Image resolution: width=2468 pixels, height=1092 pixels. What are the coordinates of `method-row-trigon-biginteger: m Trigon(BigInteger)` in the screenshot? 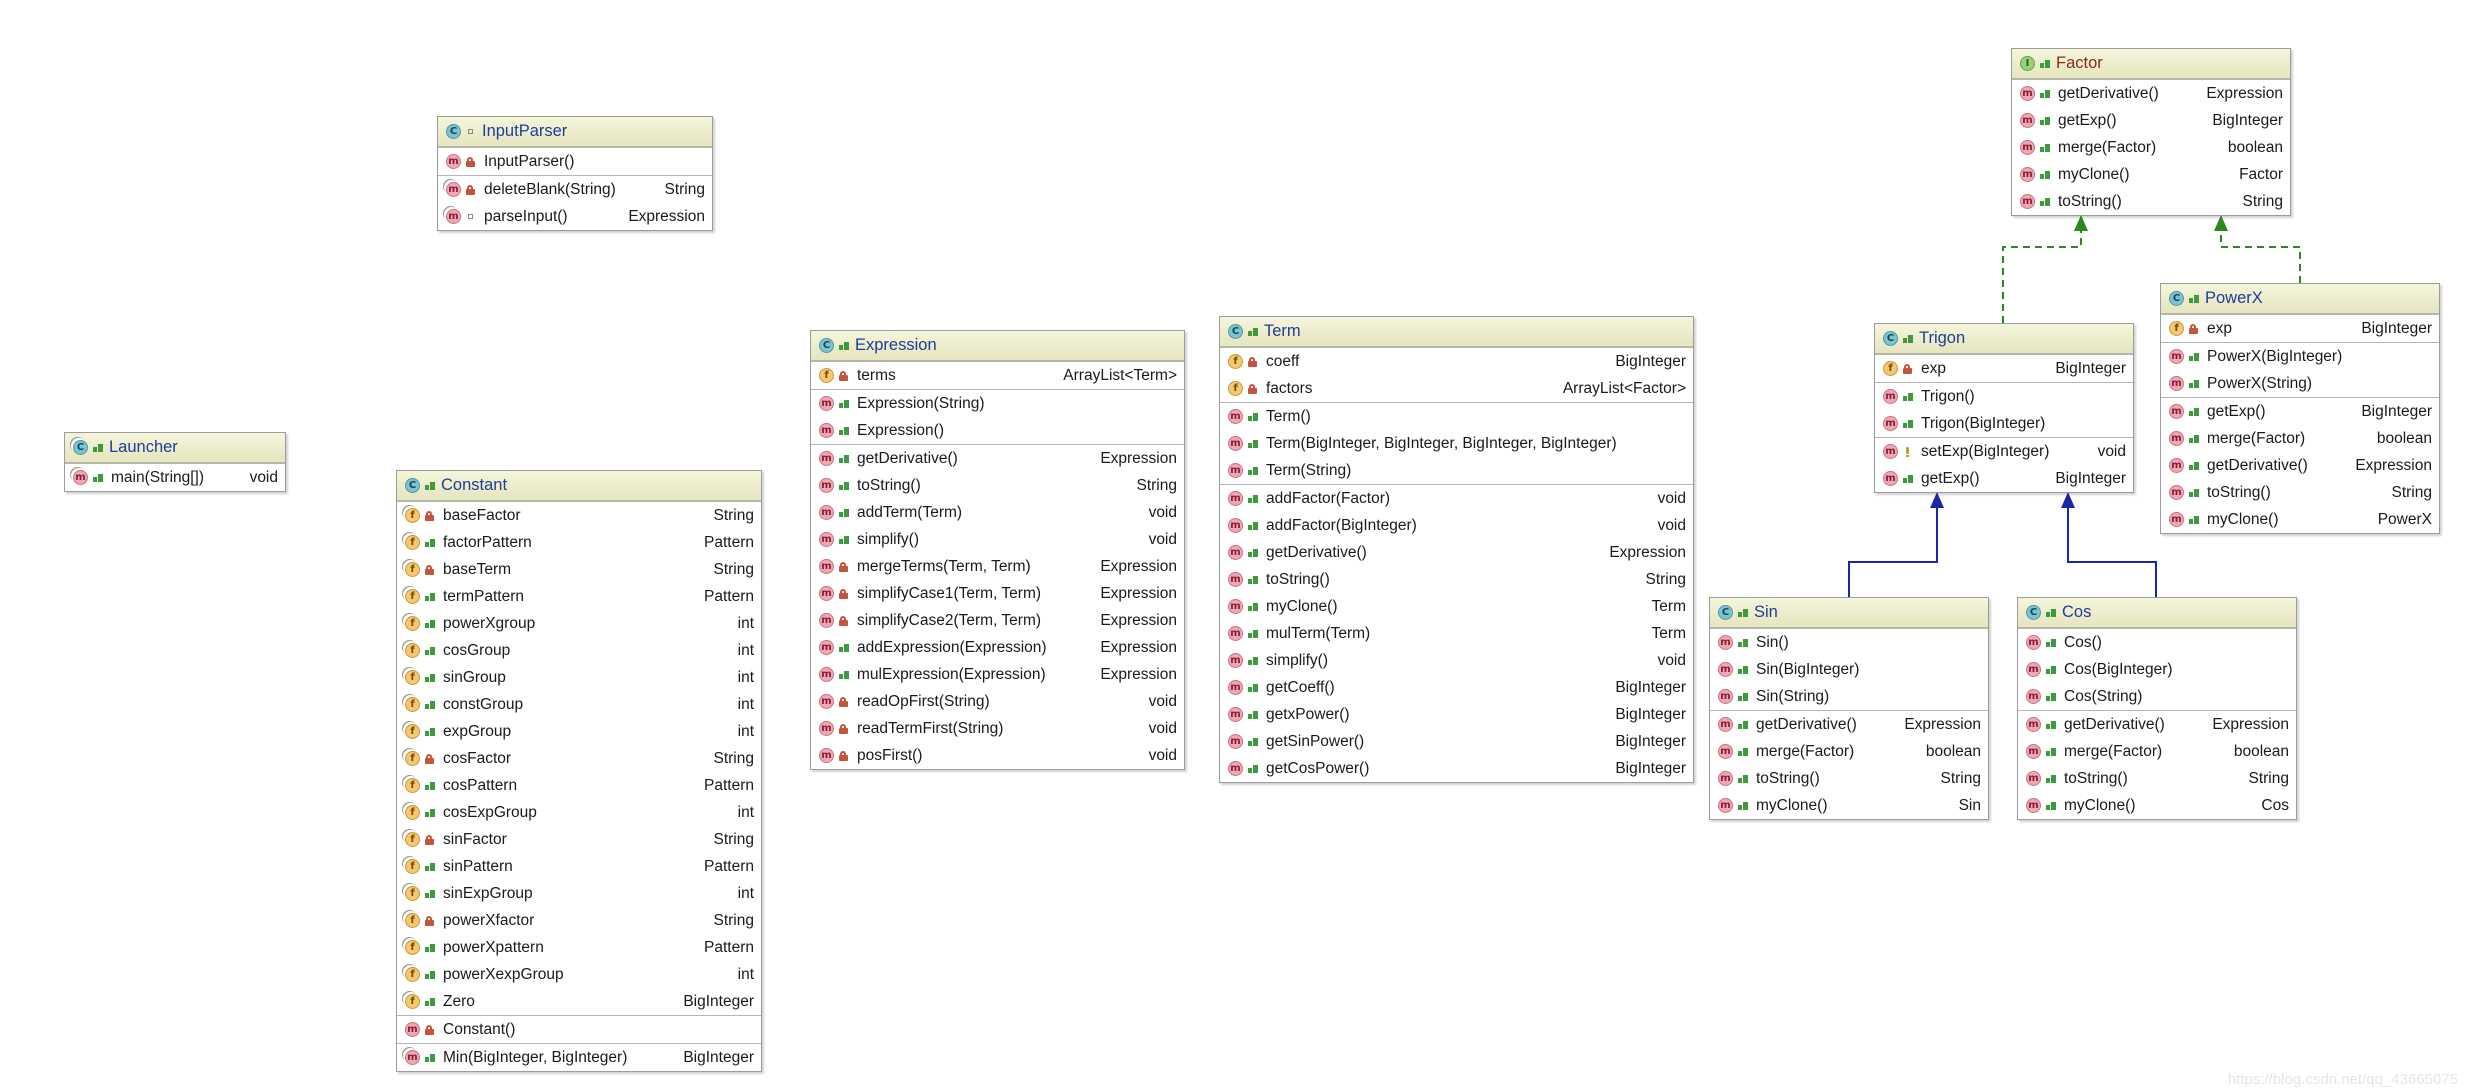 It's located at (2004, 423).